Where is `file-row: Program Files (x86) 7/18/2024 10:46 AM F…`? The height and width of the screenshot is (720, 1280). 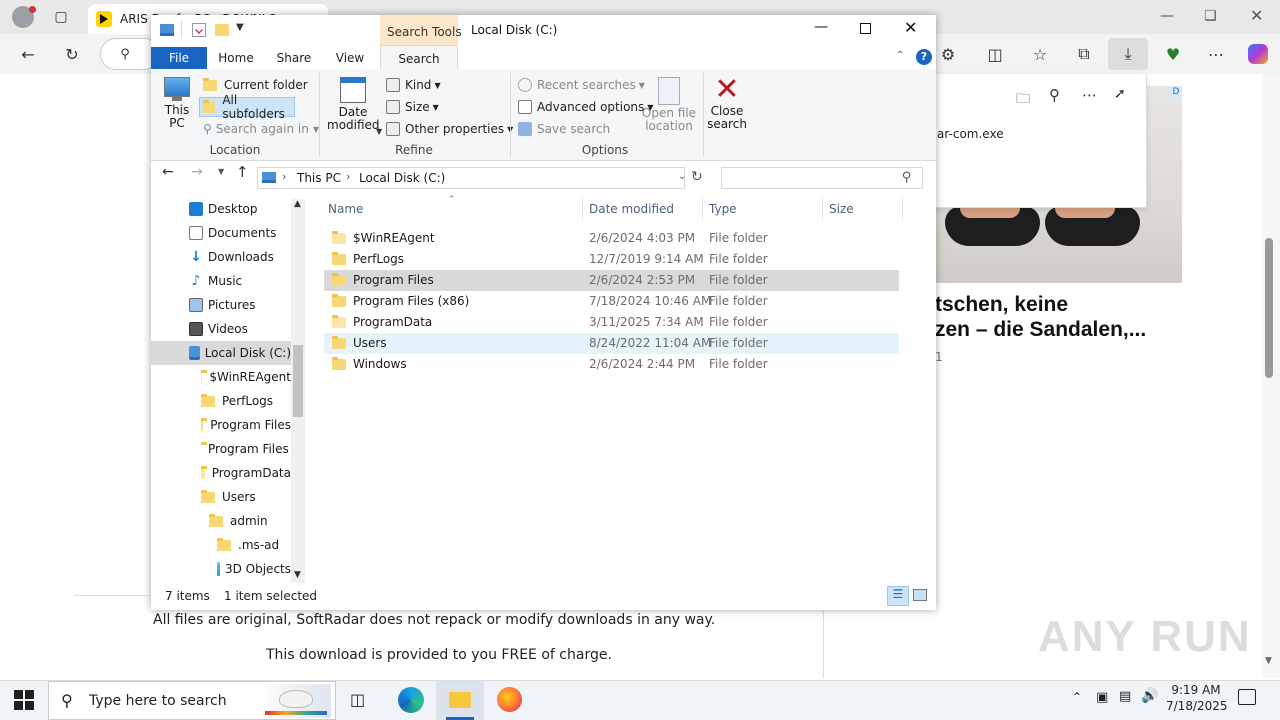 file-row: Program Files (x86) 7/18/2024 10:46 AM F… is located at coordinates (611, 301).